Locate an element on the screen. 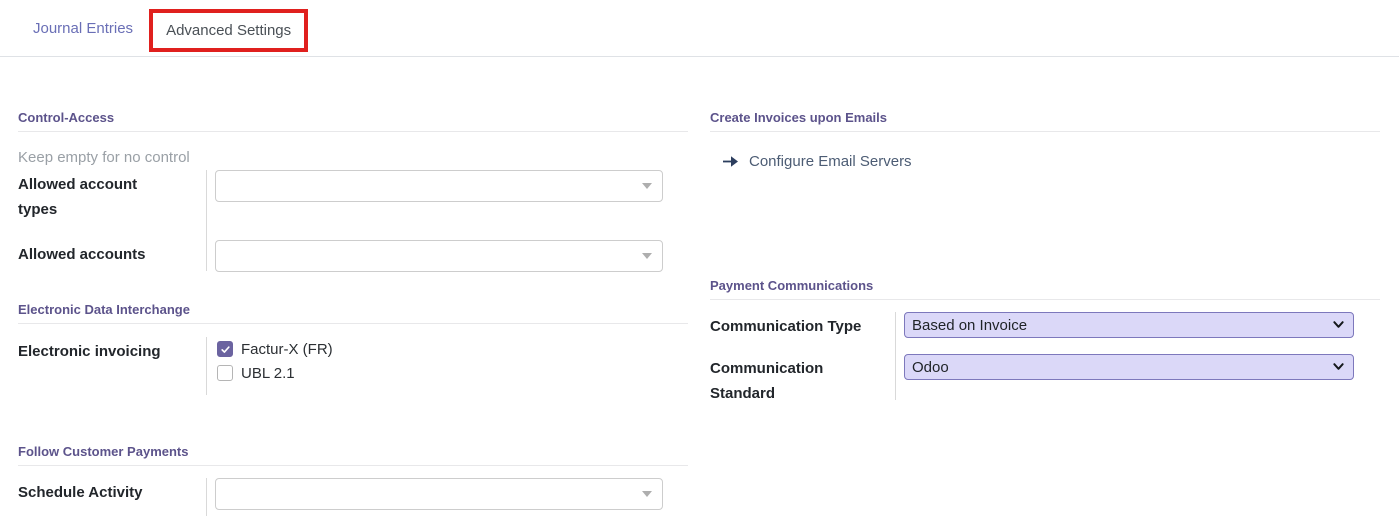 This screenshot has width=1399, height=525. configure-email-servers-link: Configure Email Servers is located at coordinates (1051, 161).